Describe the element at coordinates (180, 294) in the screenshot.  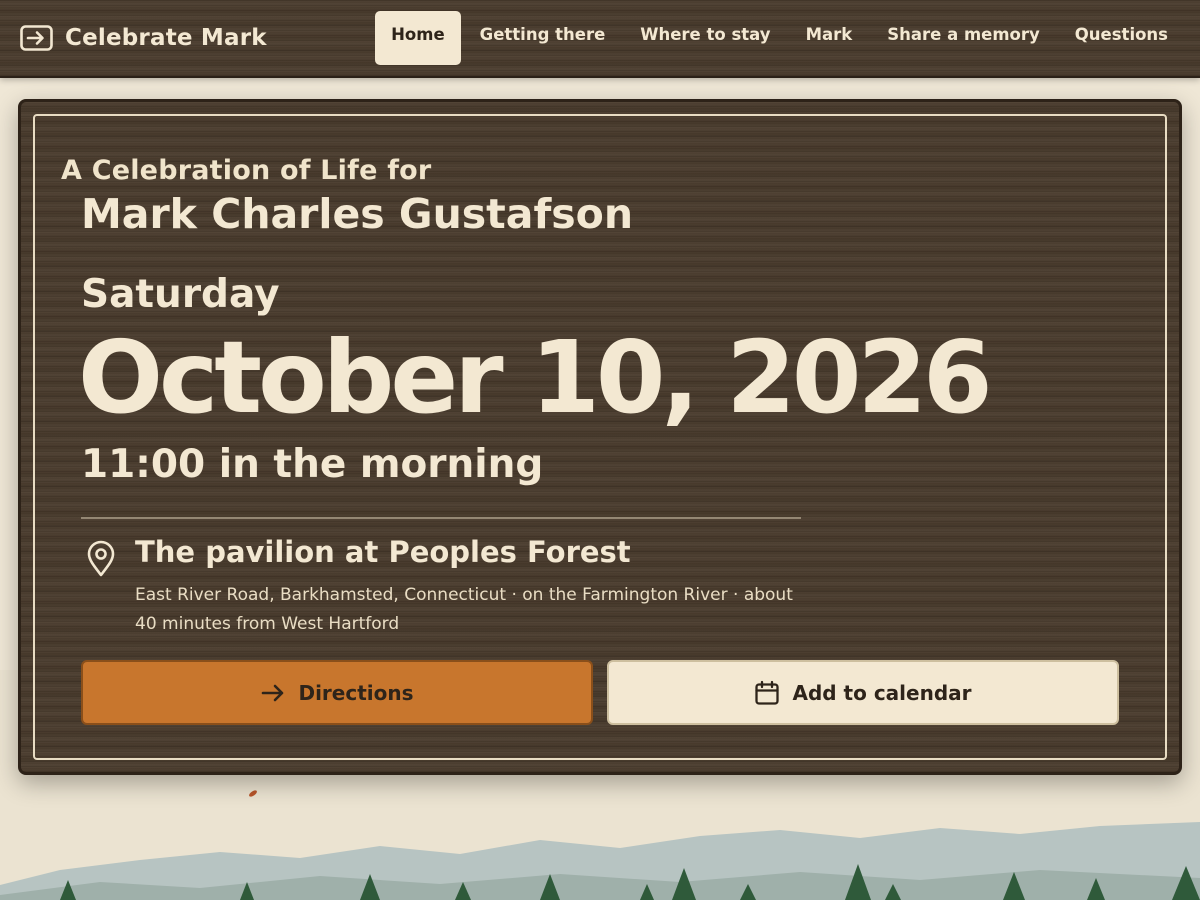
I see `event-weekday: Saturday` at that location.